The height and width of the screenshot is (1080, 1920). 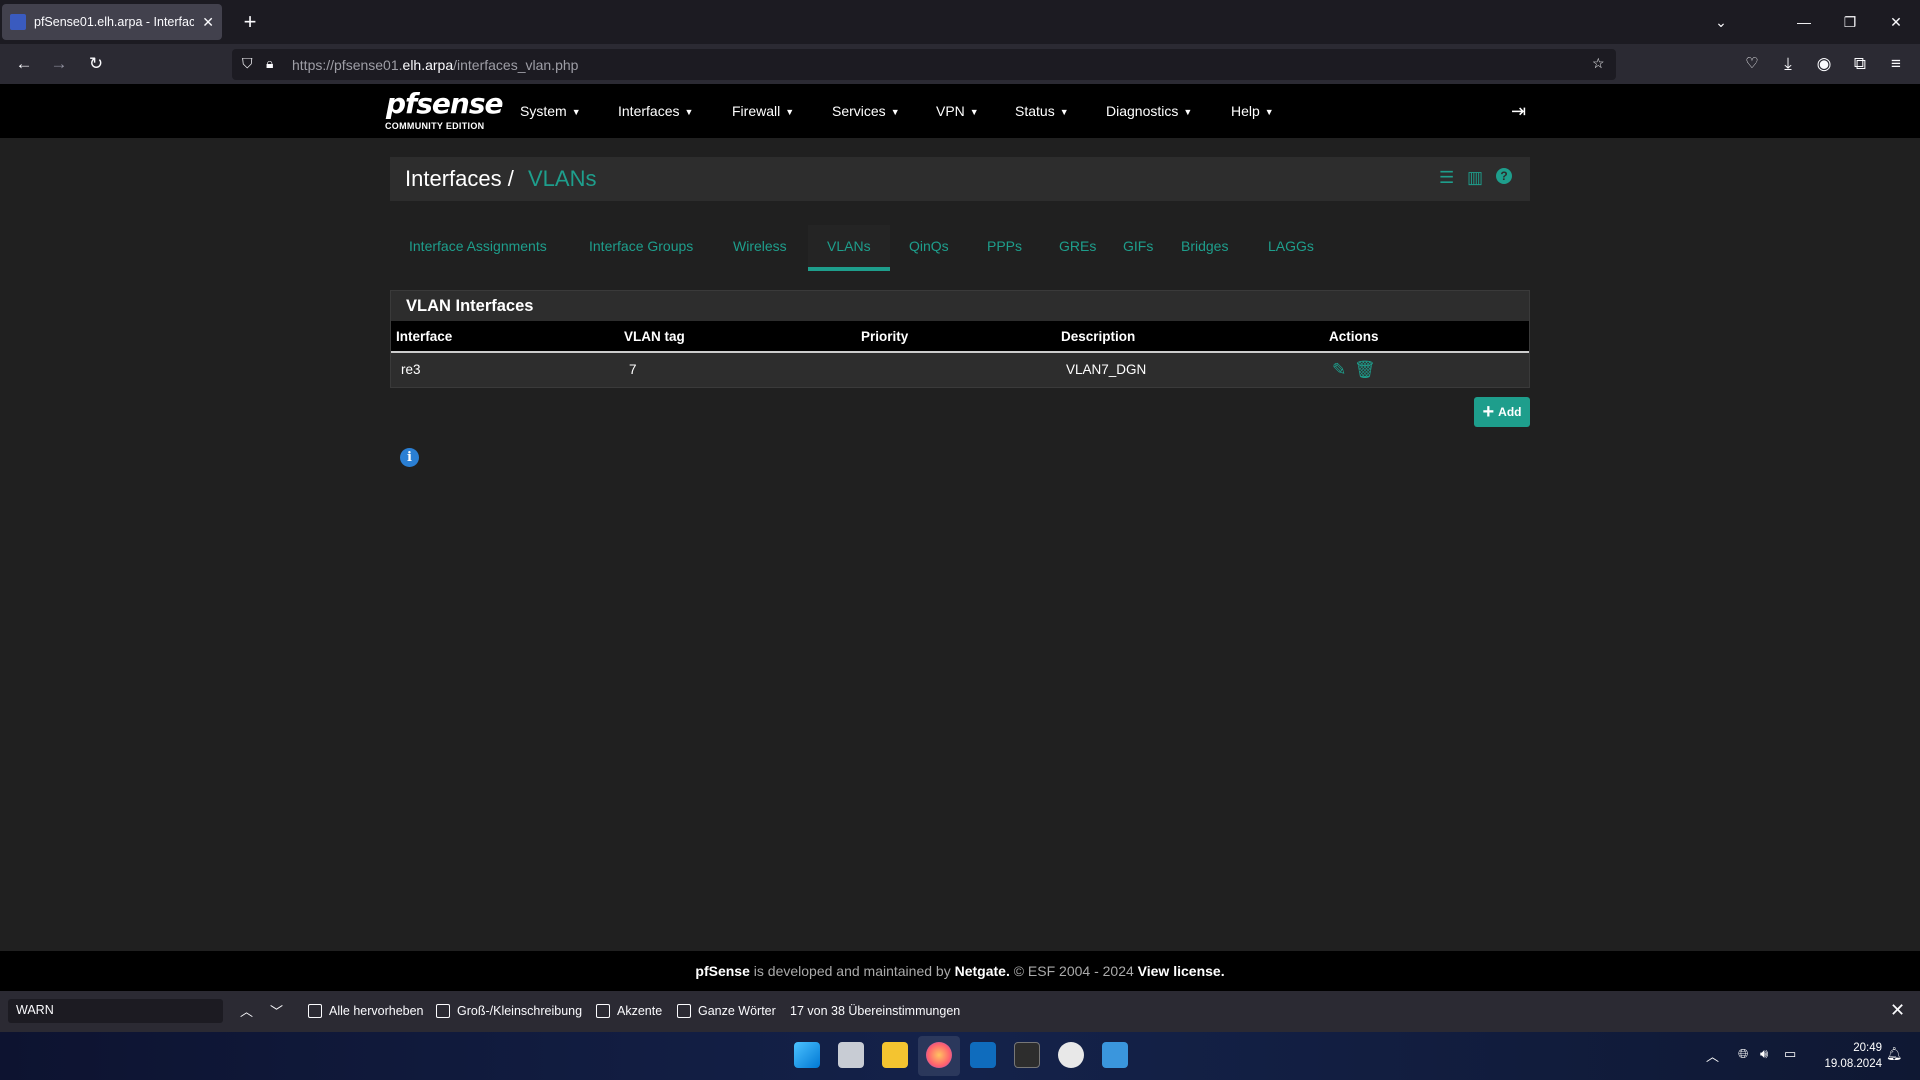 I want to click on find-next-icon: ﹀, so click(x=276, y=1010).